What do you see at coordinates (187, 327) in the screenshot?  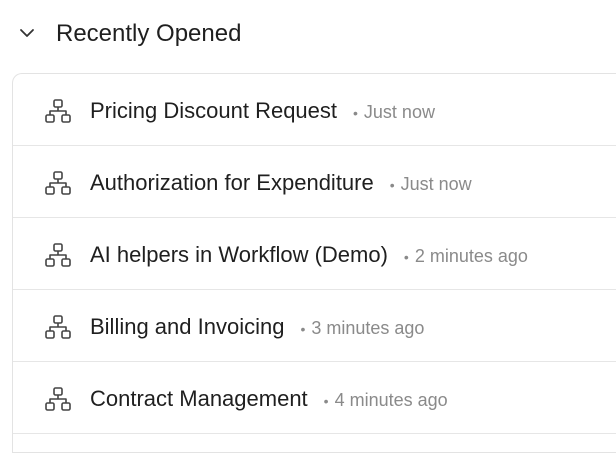 I see `item-name: Billing and Invoicing` at bounding box center [187, 327].